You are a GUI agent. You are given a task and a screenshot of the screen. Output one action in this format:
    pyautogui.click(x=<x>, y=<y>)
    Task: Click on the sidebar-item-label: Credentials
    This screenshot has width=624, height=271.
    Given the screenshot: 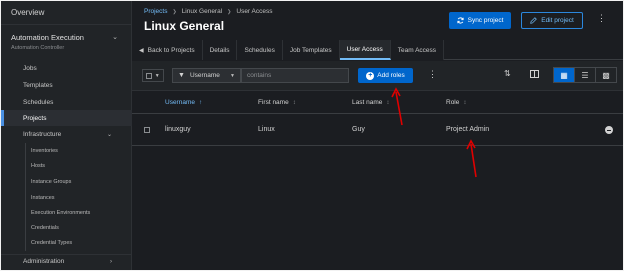 What is the action you would take?
    pyautogui.click(x=45, y=227)
    